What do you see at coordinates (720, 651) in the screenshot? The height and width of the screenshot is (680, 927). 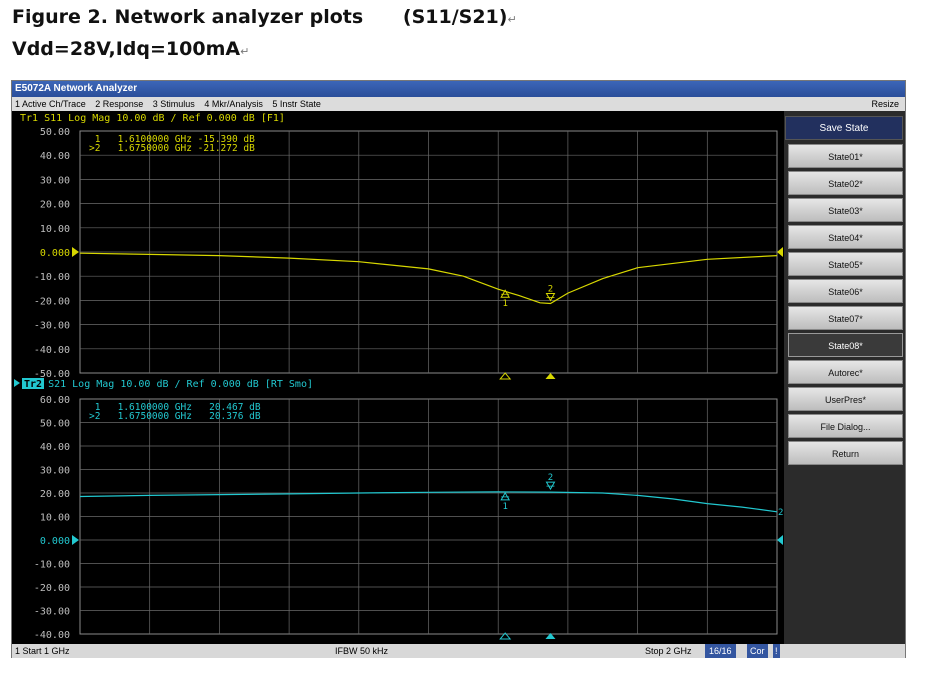 I see `sweep-count-badge: 16/16` at bounding box center [720, 651].